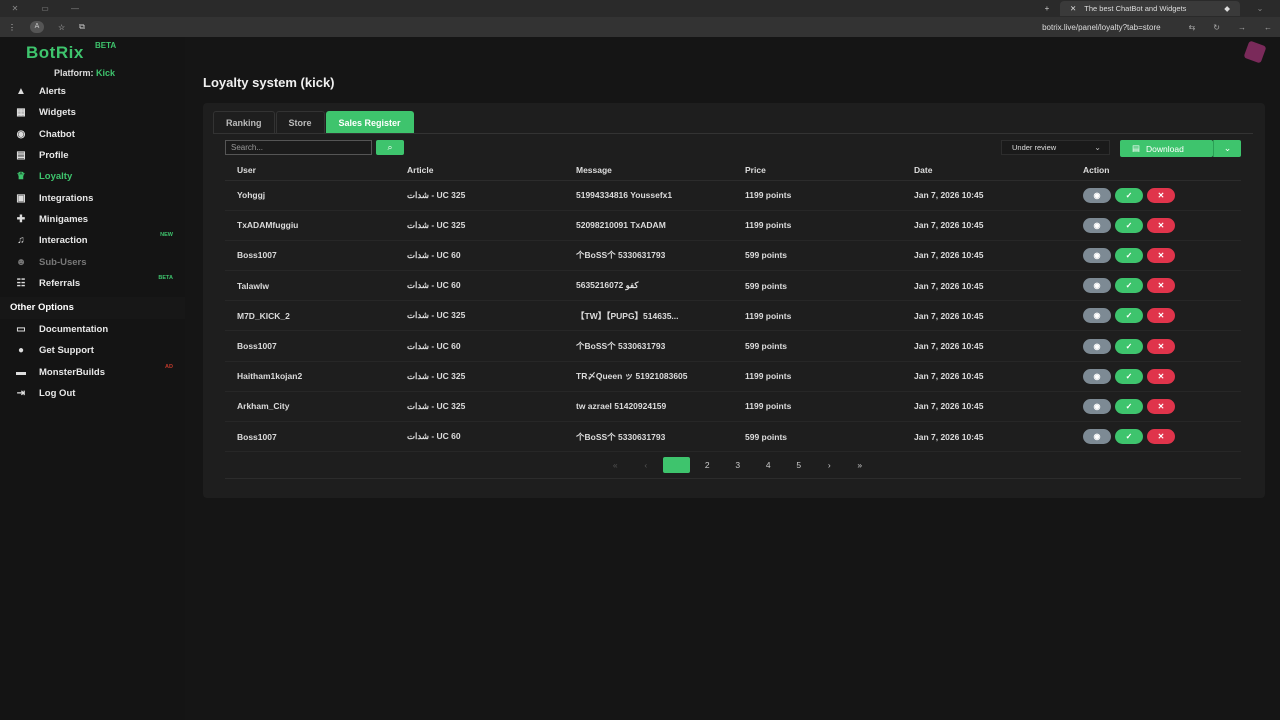 Image resolution: width=1280 pixels, height=720 pixels. Describe the element at coordinates (300, 122) in the screenshot. I see `tab-store: Store` at that location.